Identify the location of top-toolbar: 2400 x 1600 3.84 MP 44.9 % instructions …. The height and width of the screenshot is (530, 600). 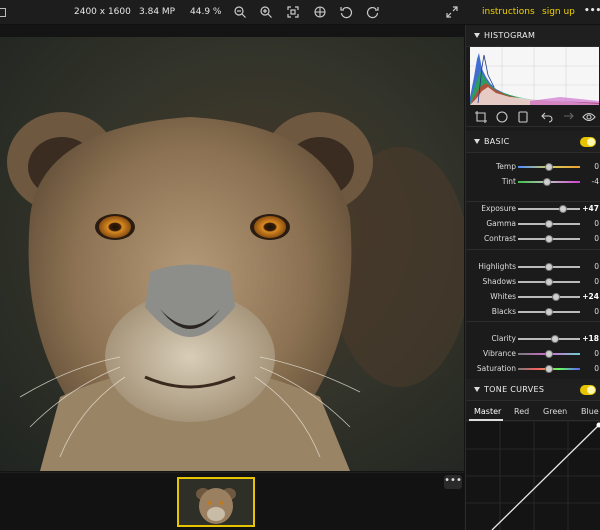
(300, 12).